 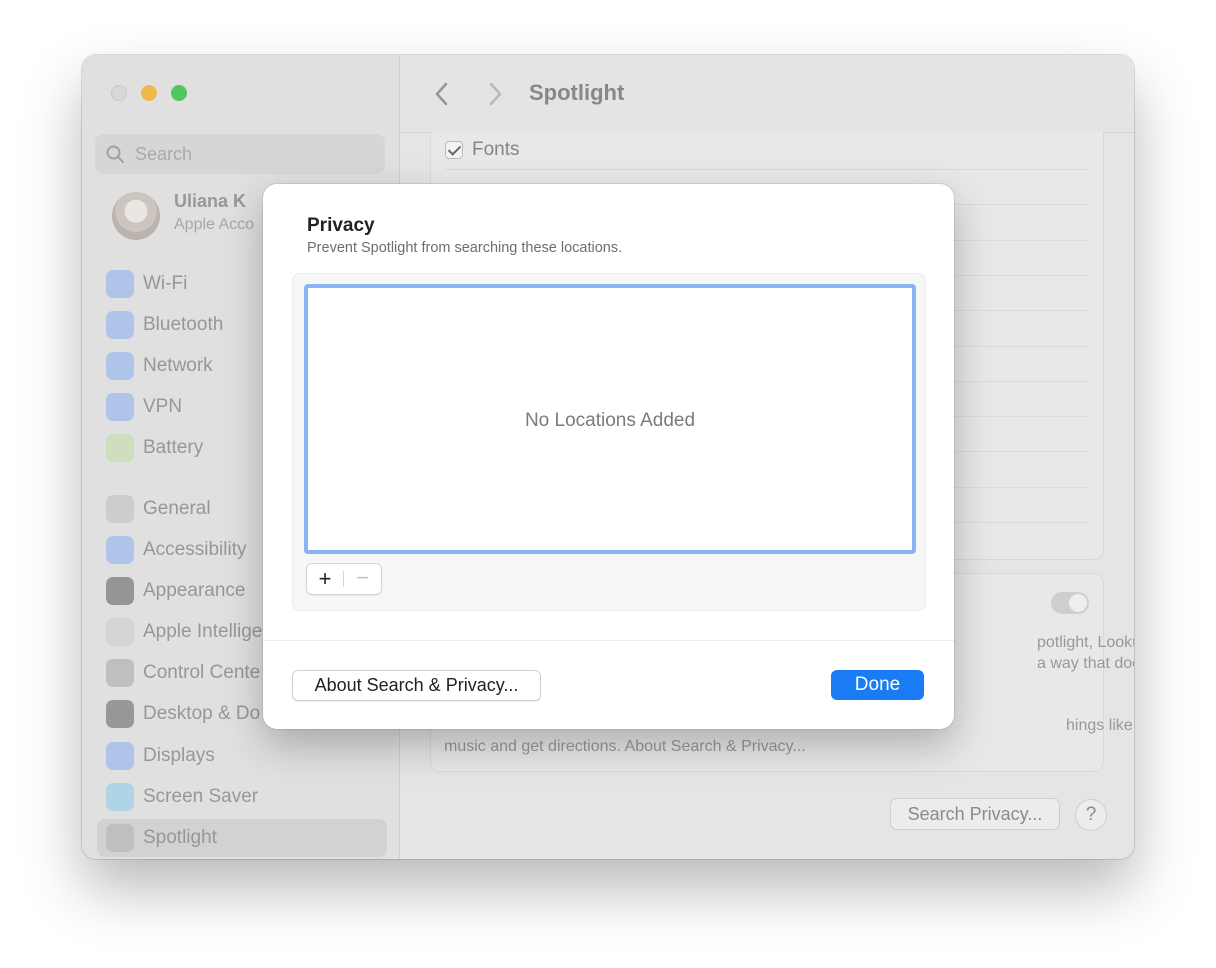 I want to click on excluded-locations-list: No Locations Added, so click(x=610, y=419).